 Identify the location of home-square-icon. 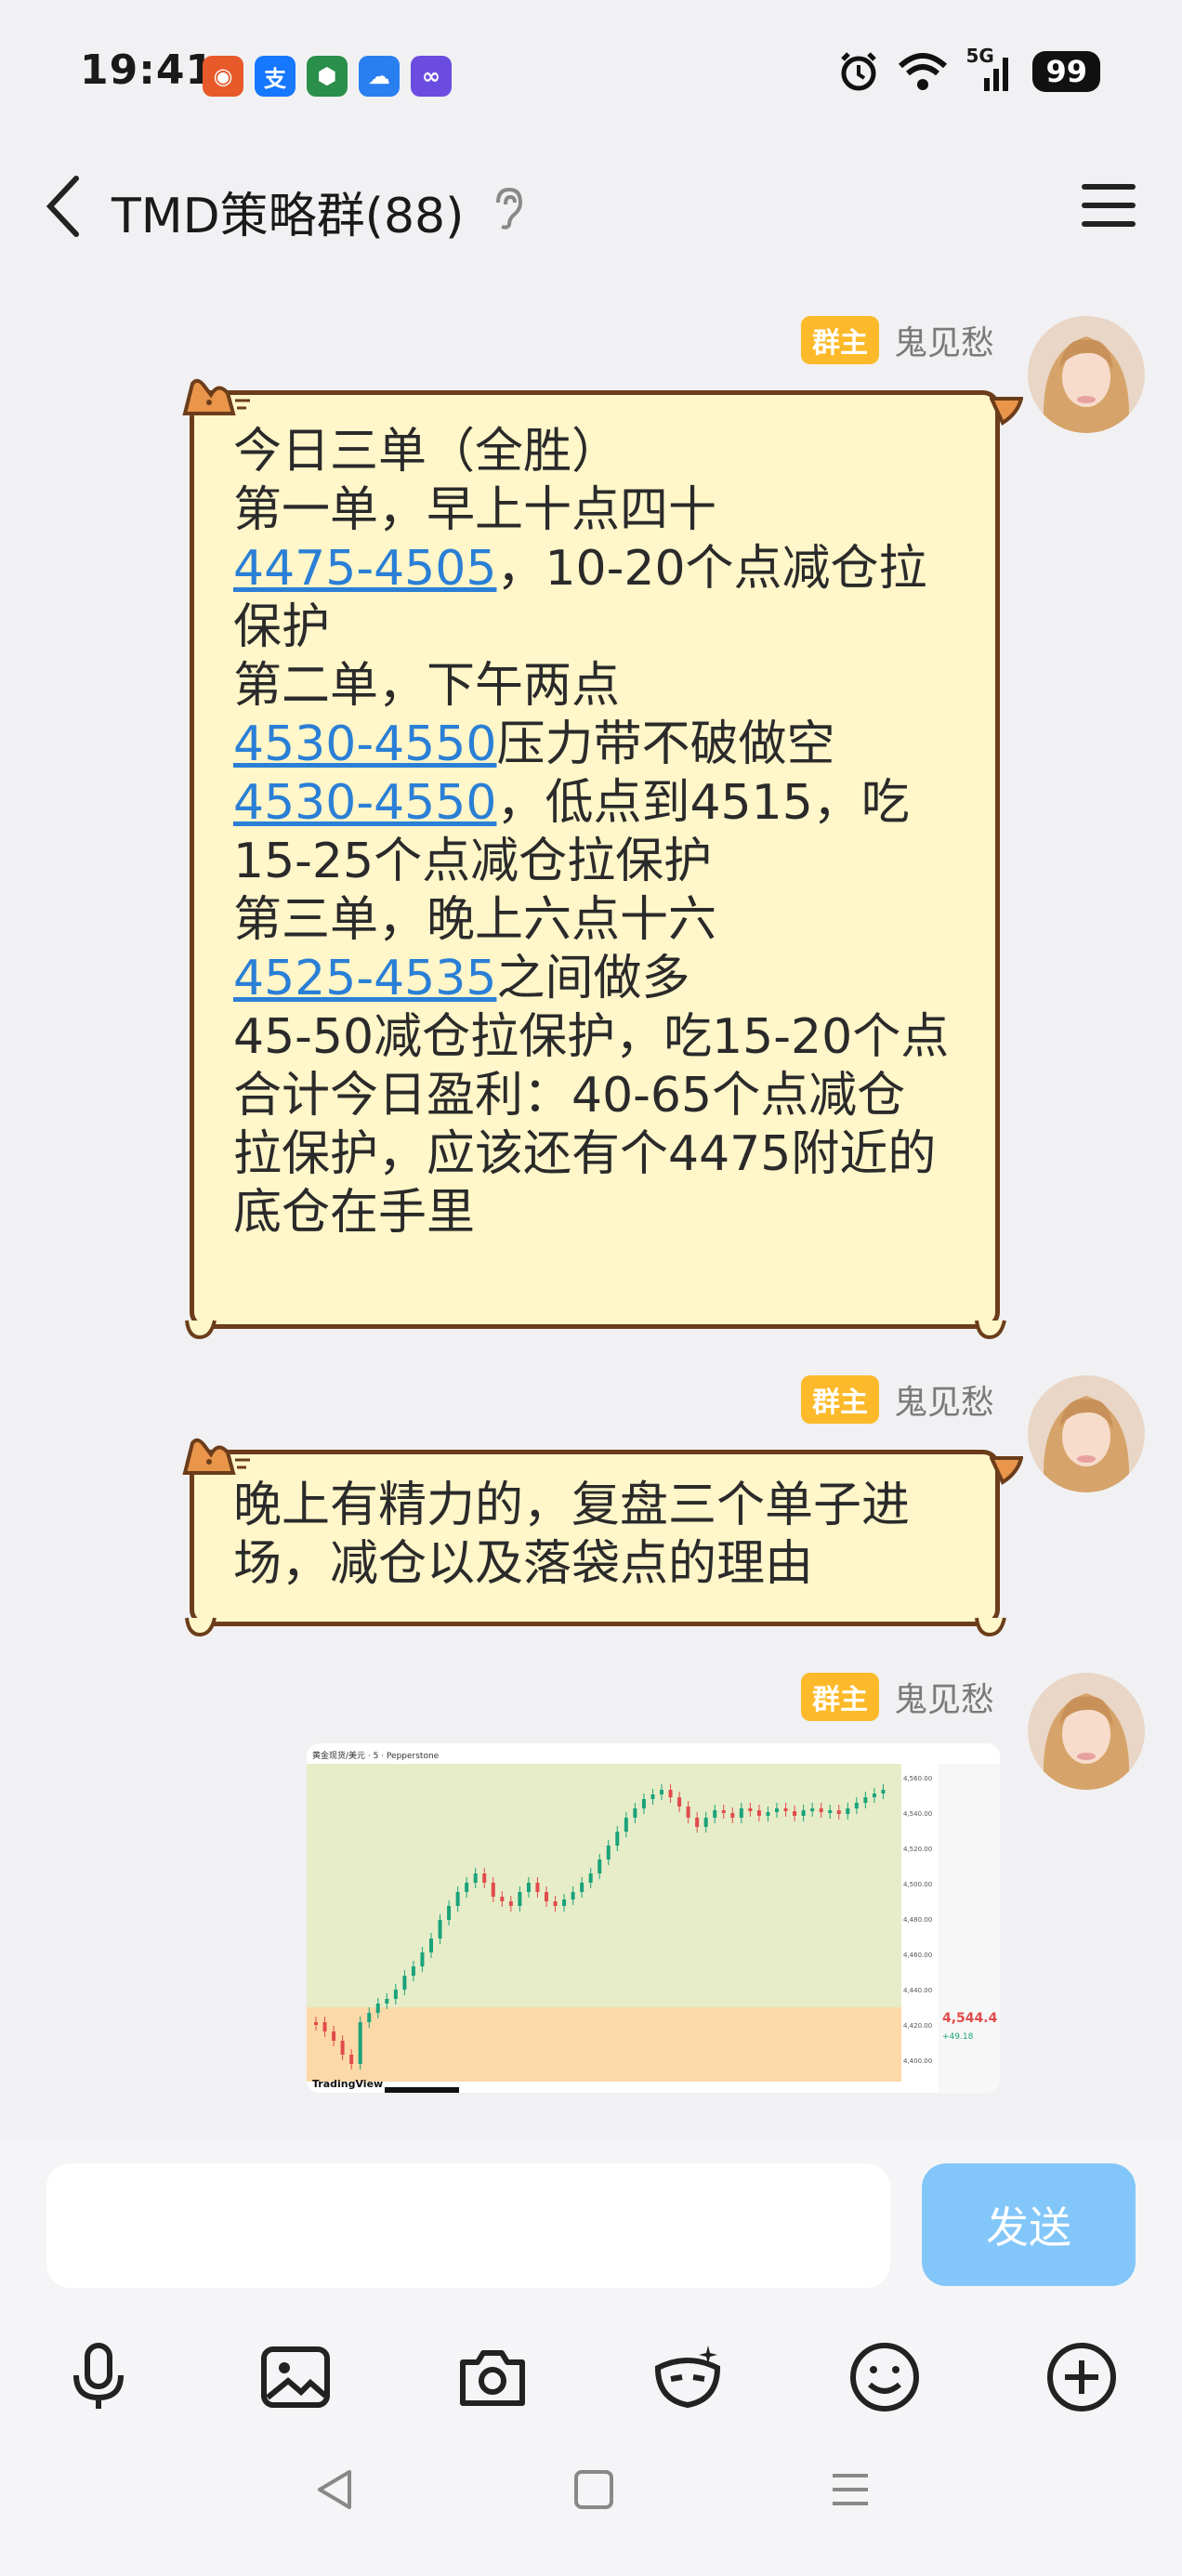
(594, 2489).